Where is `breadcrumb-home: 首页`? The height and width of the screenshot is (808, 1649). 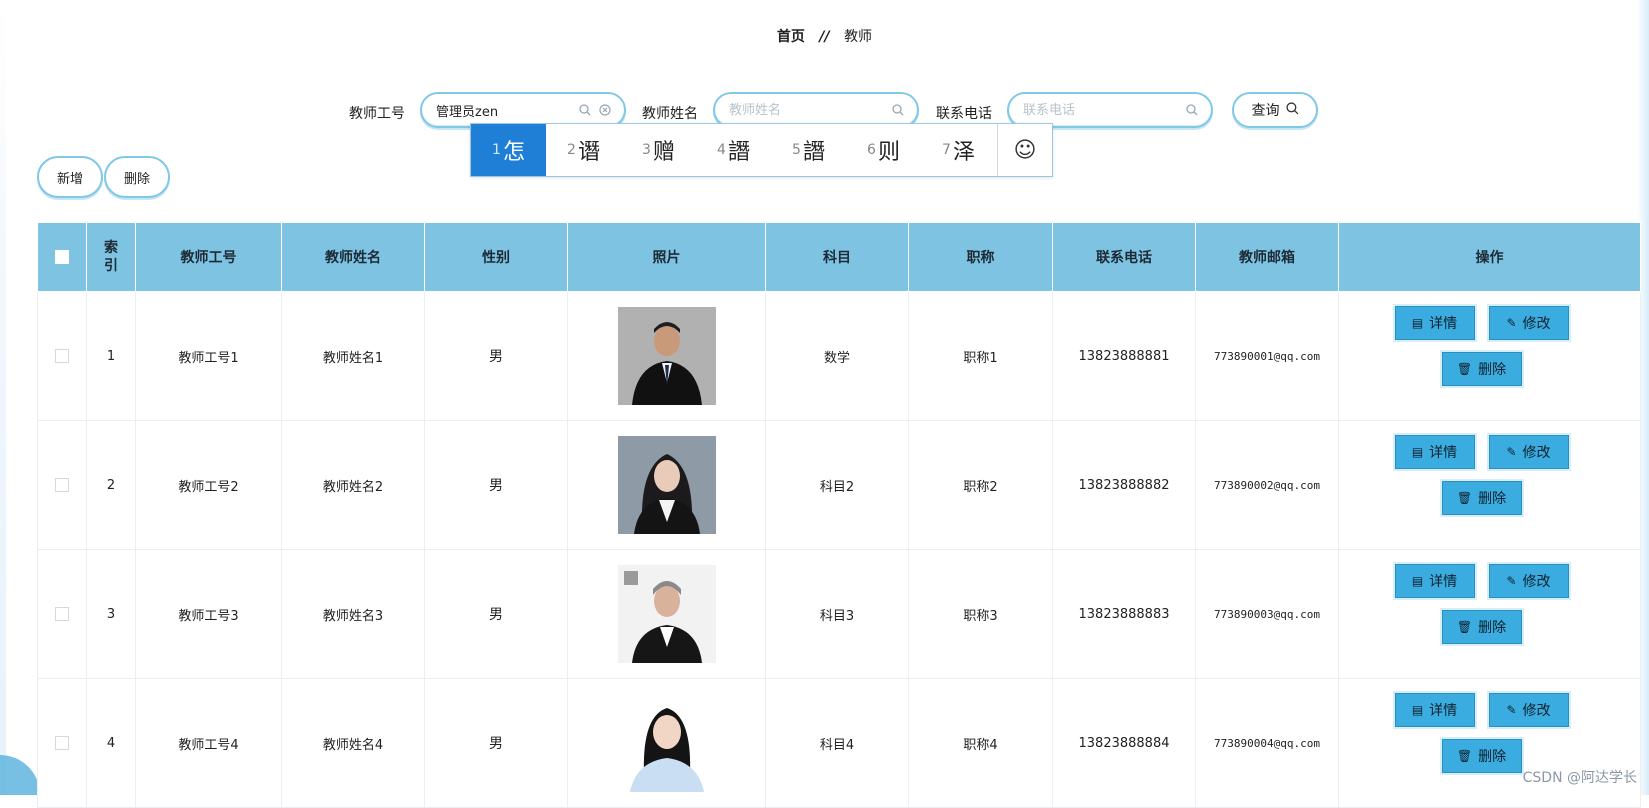 breadcrumb-home: 首页 is located at coordinates (791, 37).